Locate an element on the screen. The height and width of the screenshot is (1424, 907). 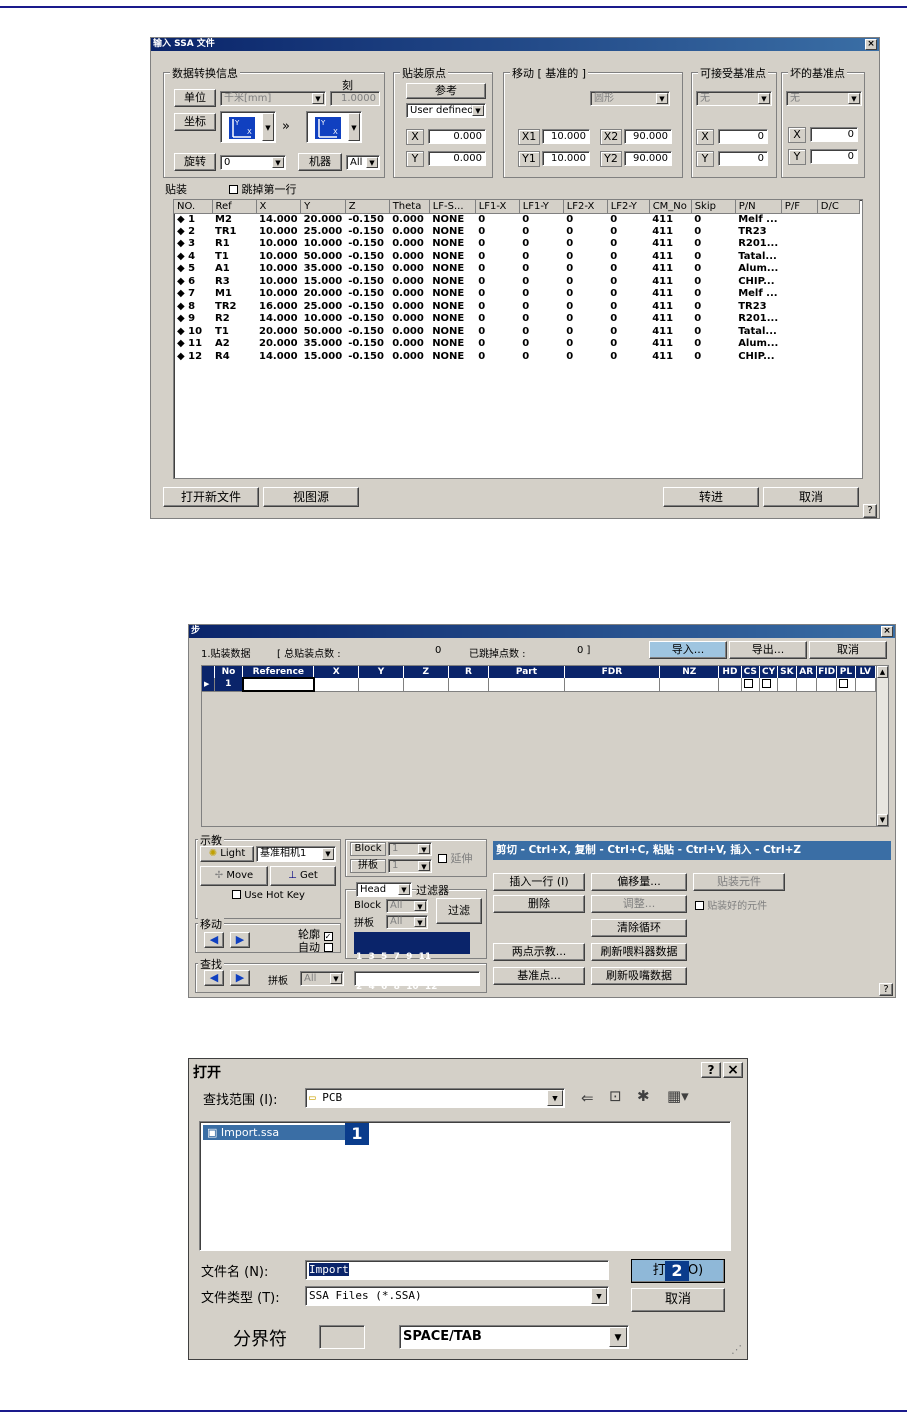
grid-column-header: No is located at coordinates (229, 672).